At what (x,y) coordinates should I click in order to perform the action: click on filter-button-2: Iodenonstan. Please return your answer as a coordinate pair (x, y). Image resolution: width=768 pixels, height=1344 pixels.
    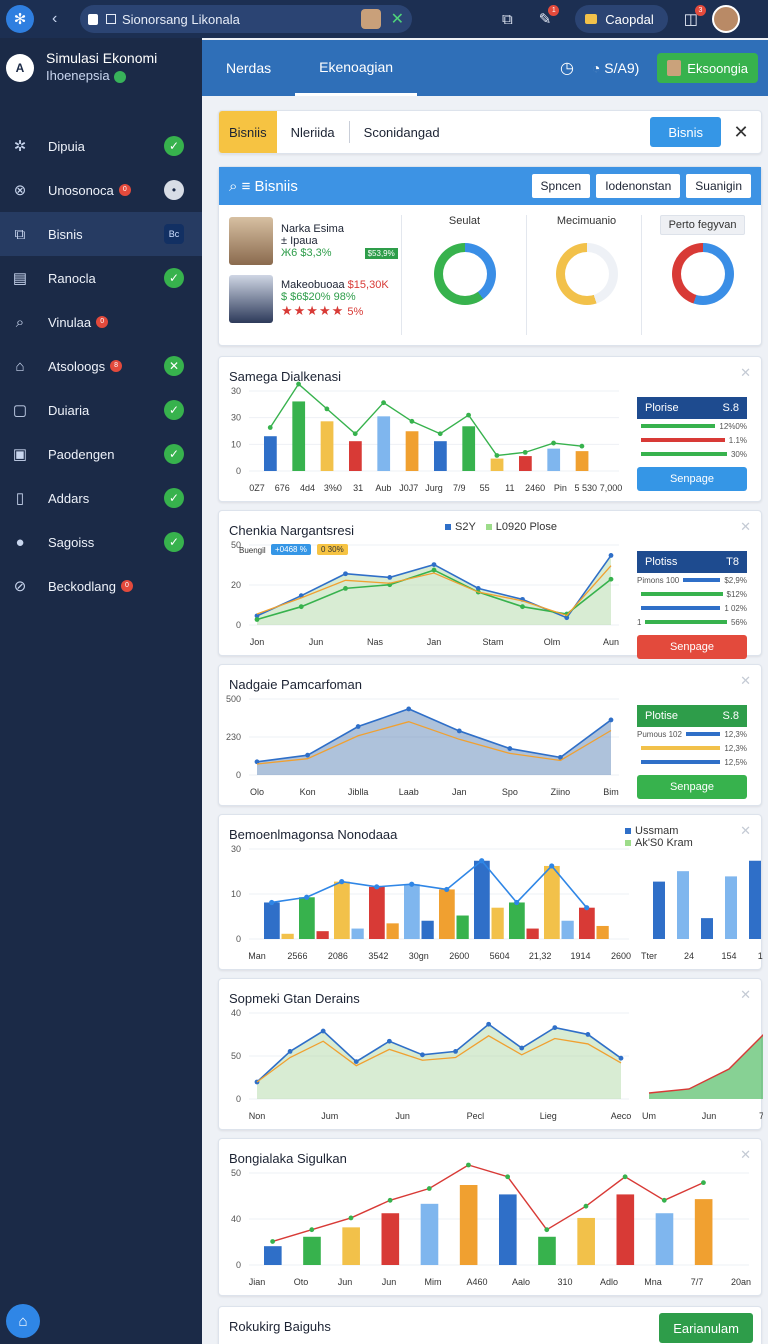
    Looking at the image, I should click on (638, 186).